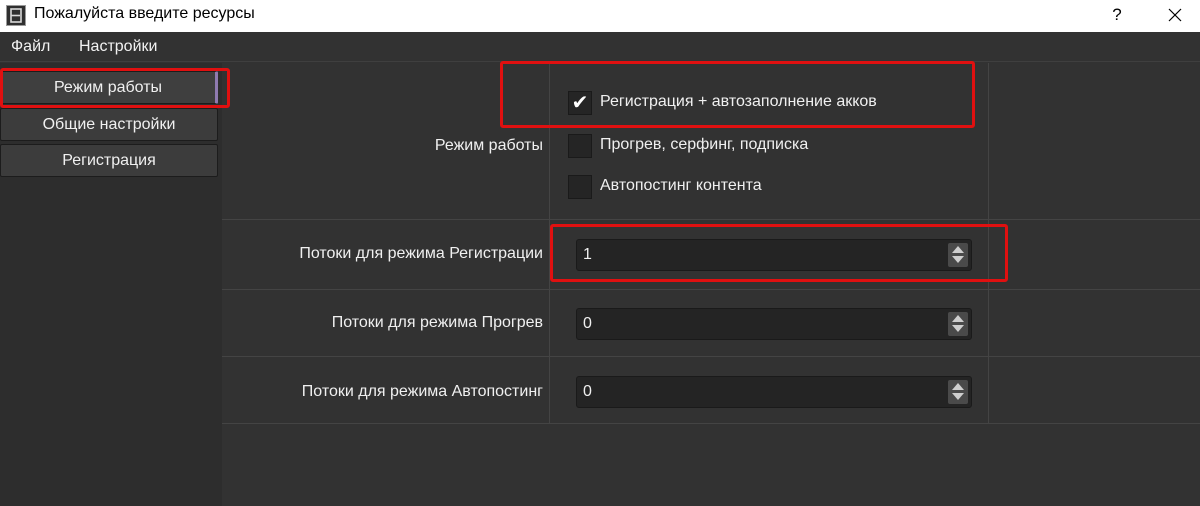 The height and width of the screenshot is (506, 1200). I want to click on checkbox-label: Прогрев, серфинг, подписка, so click(704, 144).